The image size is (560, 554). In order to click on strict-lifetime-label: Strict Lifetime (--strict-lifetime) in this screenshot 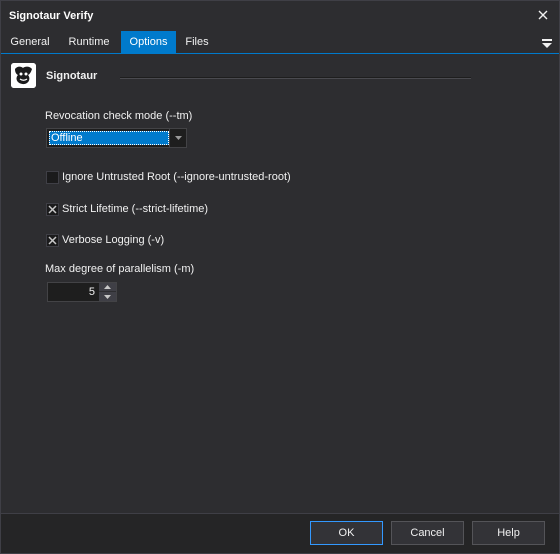, I will do `click(135, 209)`.